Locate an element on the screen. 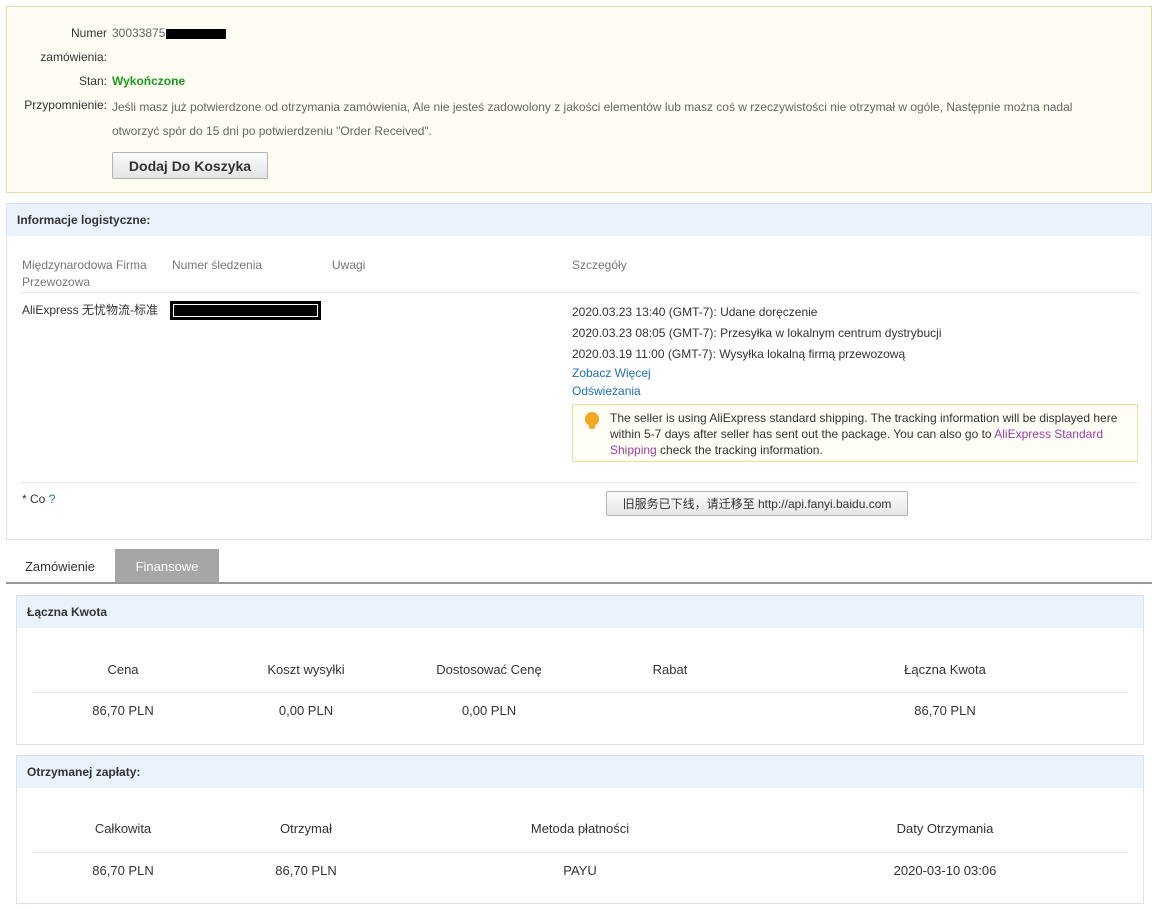 The image size is (1152, 910). translate-button: 旧服务已下线，请迁移至 http://api.fanyi.baidu.com is located at coordinates (757, 503).